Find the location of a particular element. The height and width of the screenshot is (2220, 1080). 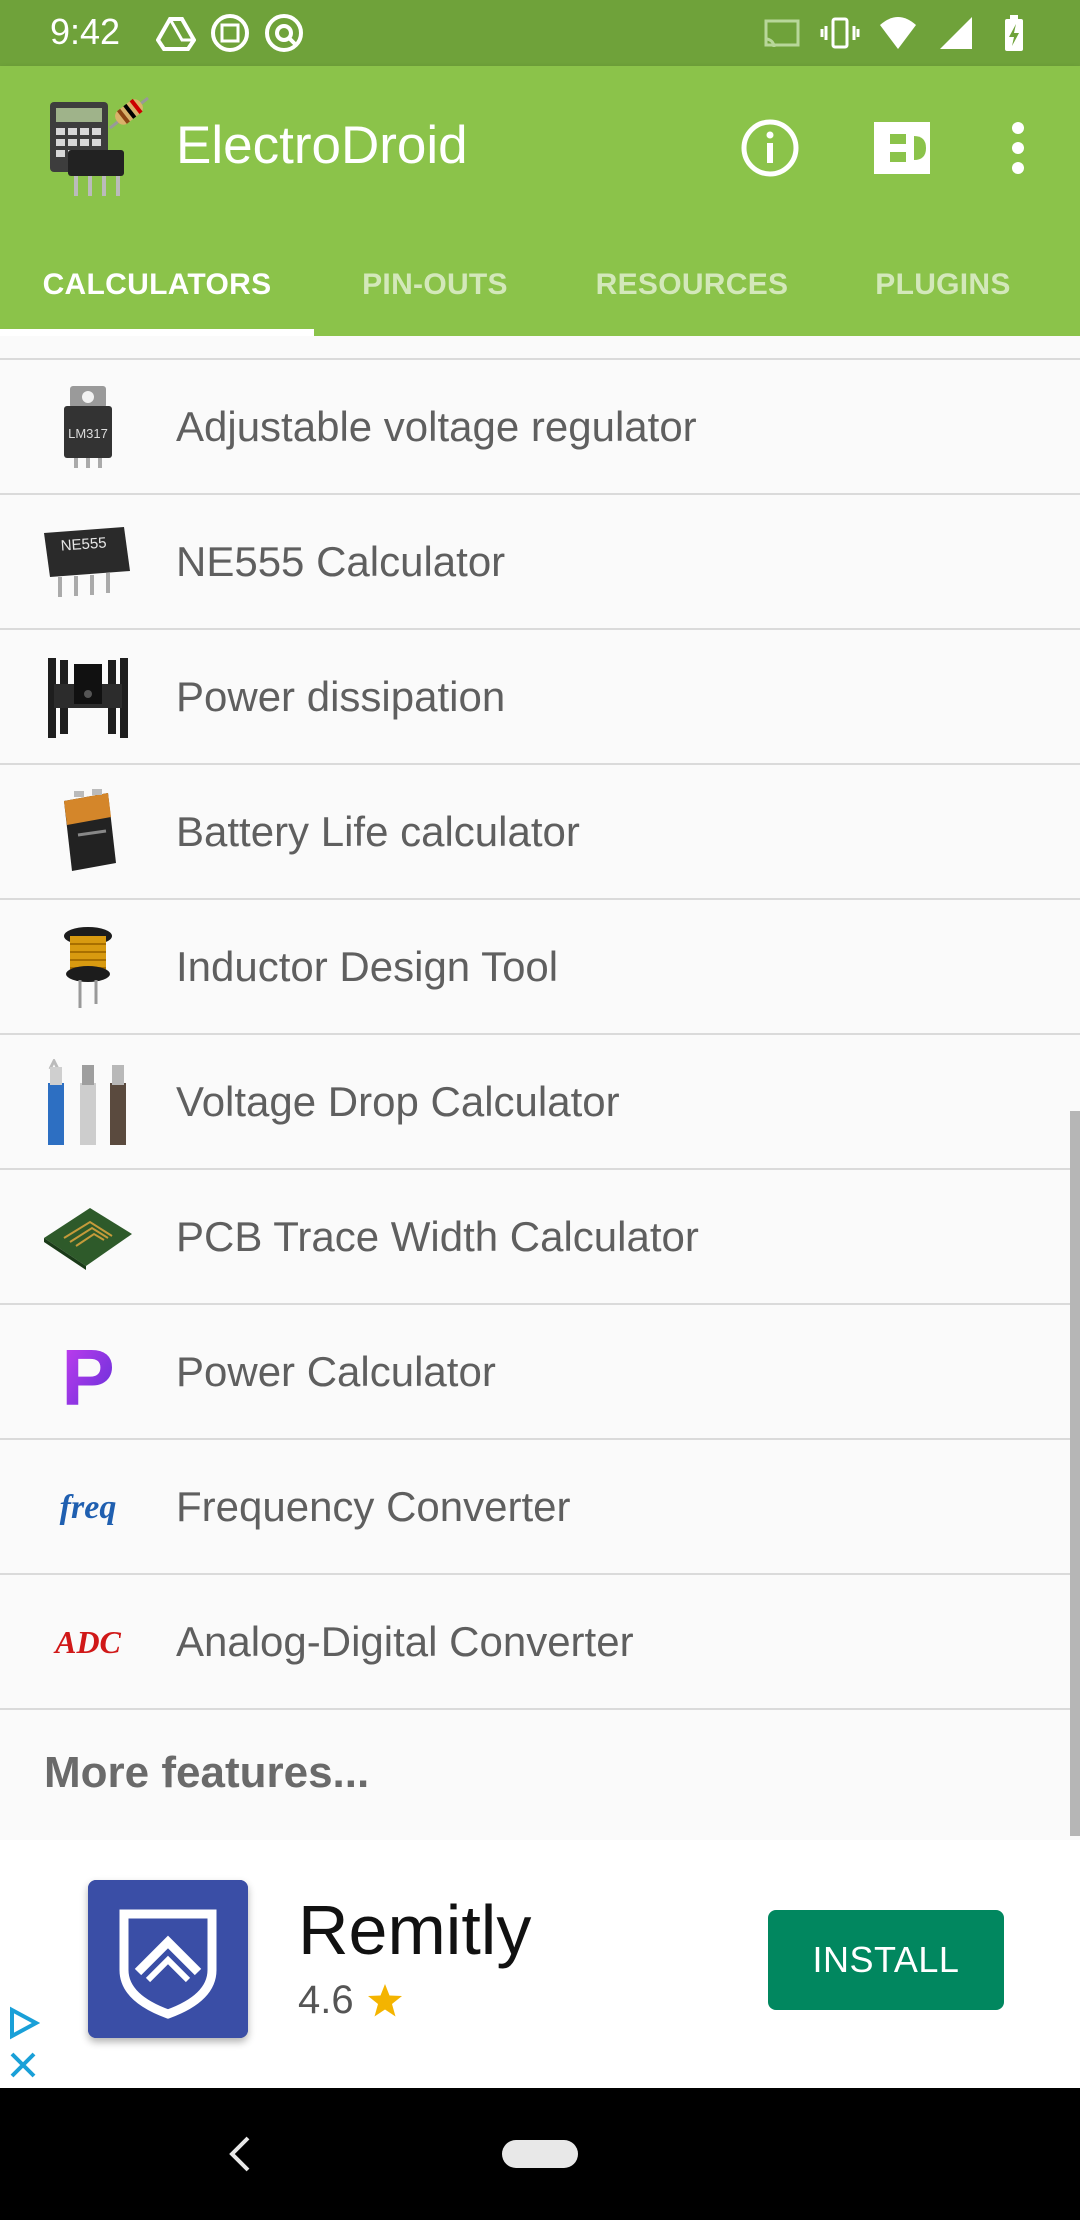

ad-rating: 4.6 is located at coordinates (351, 2000).